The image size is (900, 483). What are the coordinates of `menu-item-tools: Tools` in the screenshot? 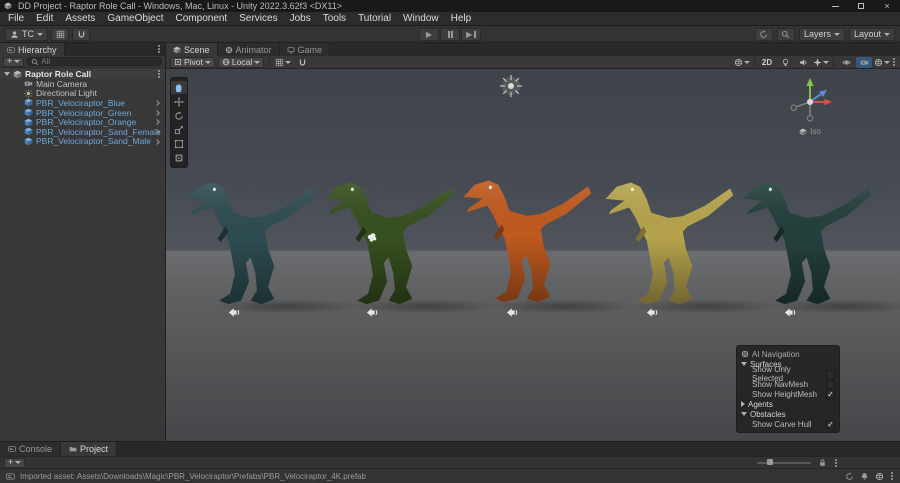 It's located at (334, 19).